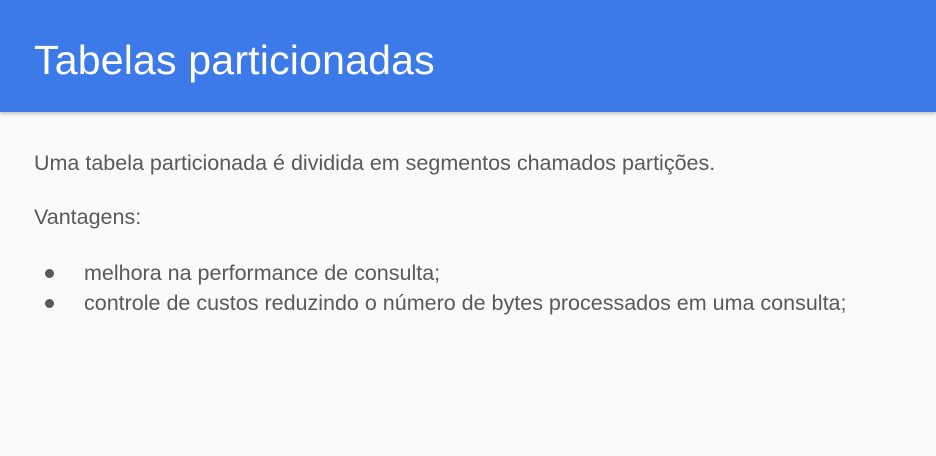 This screenshot has height=456, width=936. I want to click on list-item-text: melhora na performance de consulta;, so click(262, 273).